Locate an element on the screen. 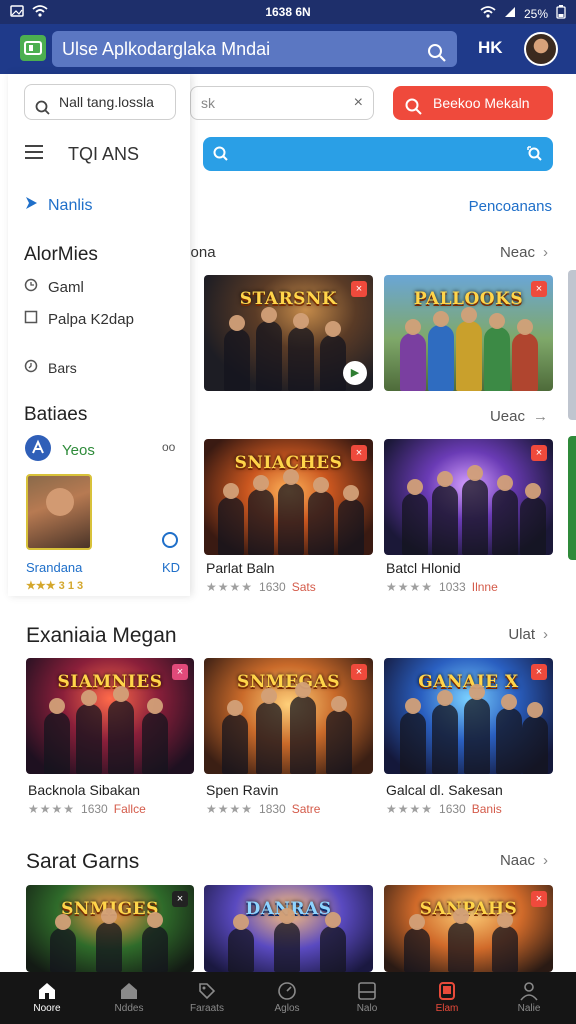 Image resolution: width=576 pixels, height=1024 pixels. game-title: Backnola Sibakan is located at coordinates (84, 790).